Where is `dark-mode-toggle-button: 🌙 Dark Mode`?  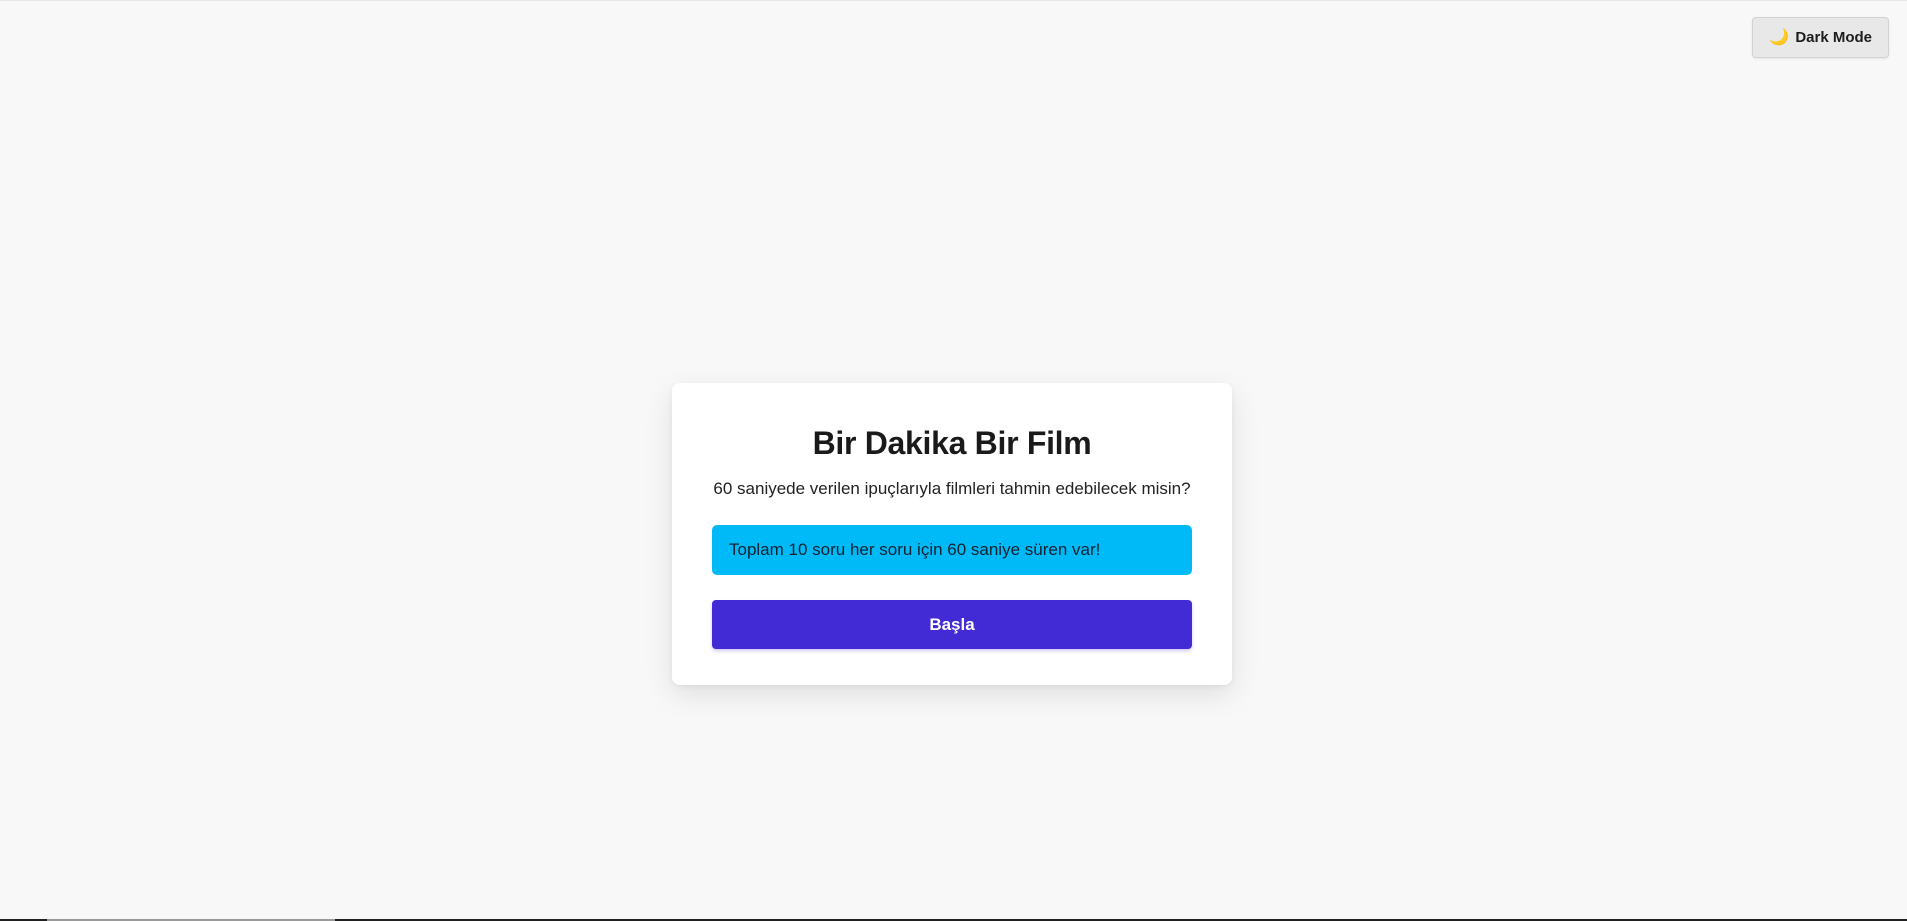
dark-mode-toggle-button: 🌙 Dark Mode is located at coordinates (1820, 37).